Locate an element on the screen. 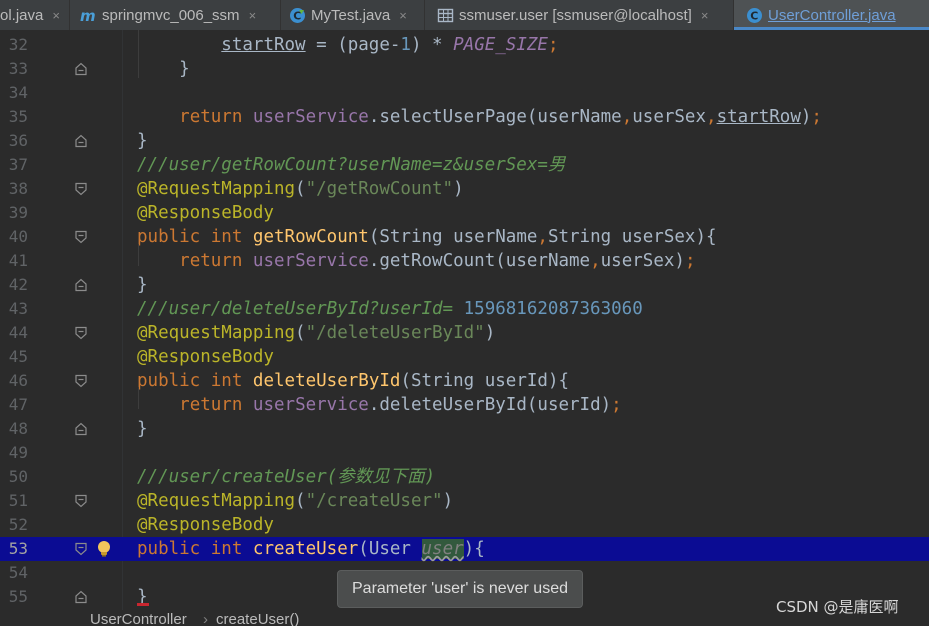  line-number: 47 is located at coordinates (18, 404).